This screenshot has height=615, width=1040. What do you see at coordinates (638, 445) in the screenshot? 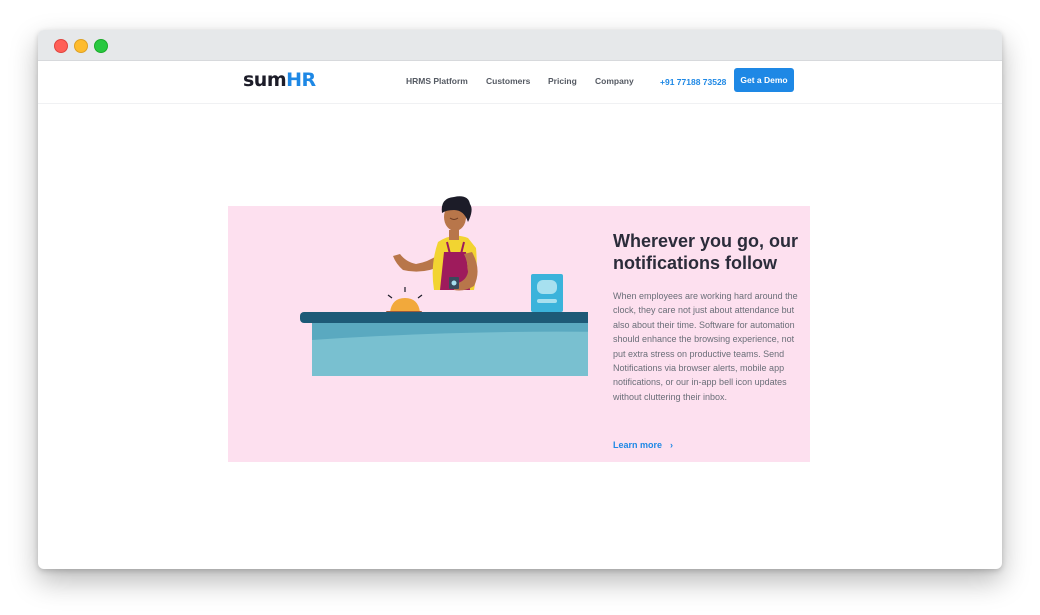
I see `learn-more-label: Learn more` at bounding box center [638, 445].